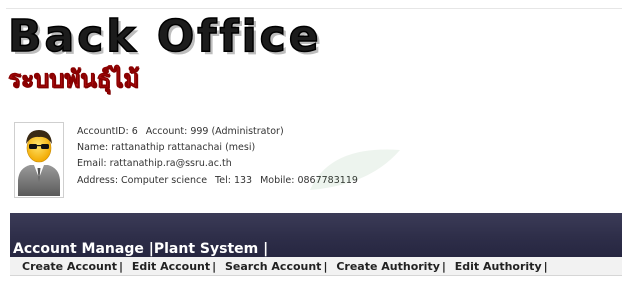  Describe the element at coordinates (214, 131) in the screenshot. I see `account-role-text: Account: 999 (Administrator)` at that location.